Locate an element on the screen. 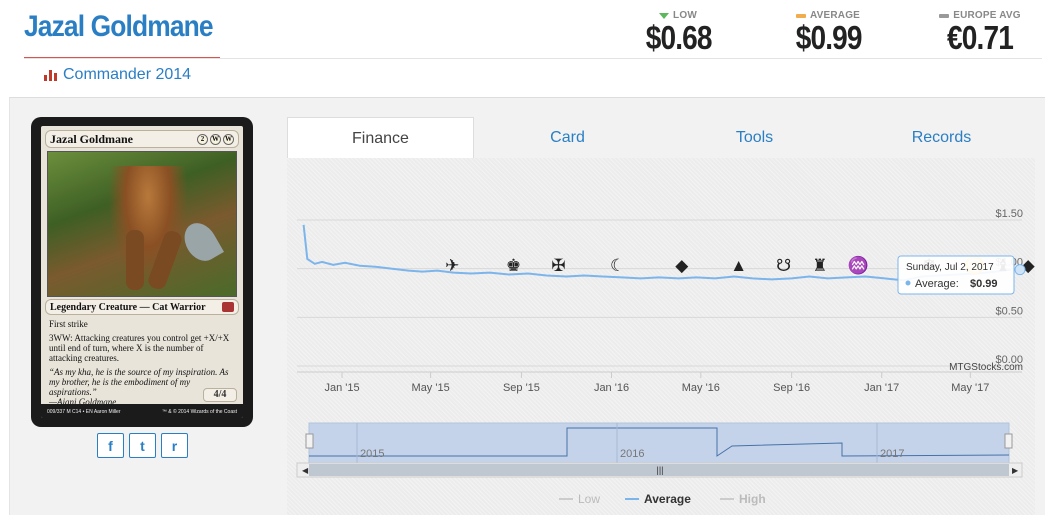 The height and width of the screenshot is (515, 1045). price-low: LOW $0.68 is located at coordinates (678, 32).